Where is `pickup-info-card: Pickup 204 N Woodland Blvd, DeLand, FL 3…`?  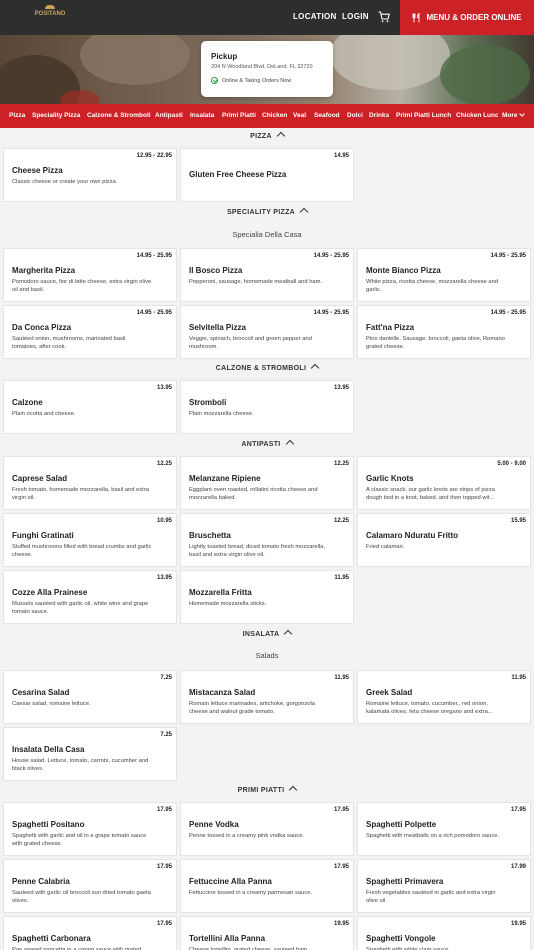
pickup-info-card: Pickup 204 N Woodland Blvd, DeLand, FL 3… is located at coordinates (267, 69).